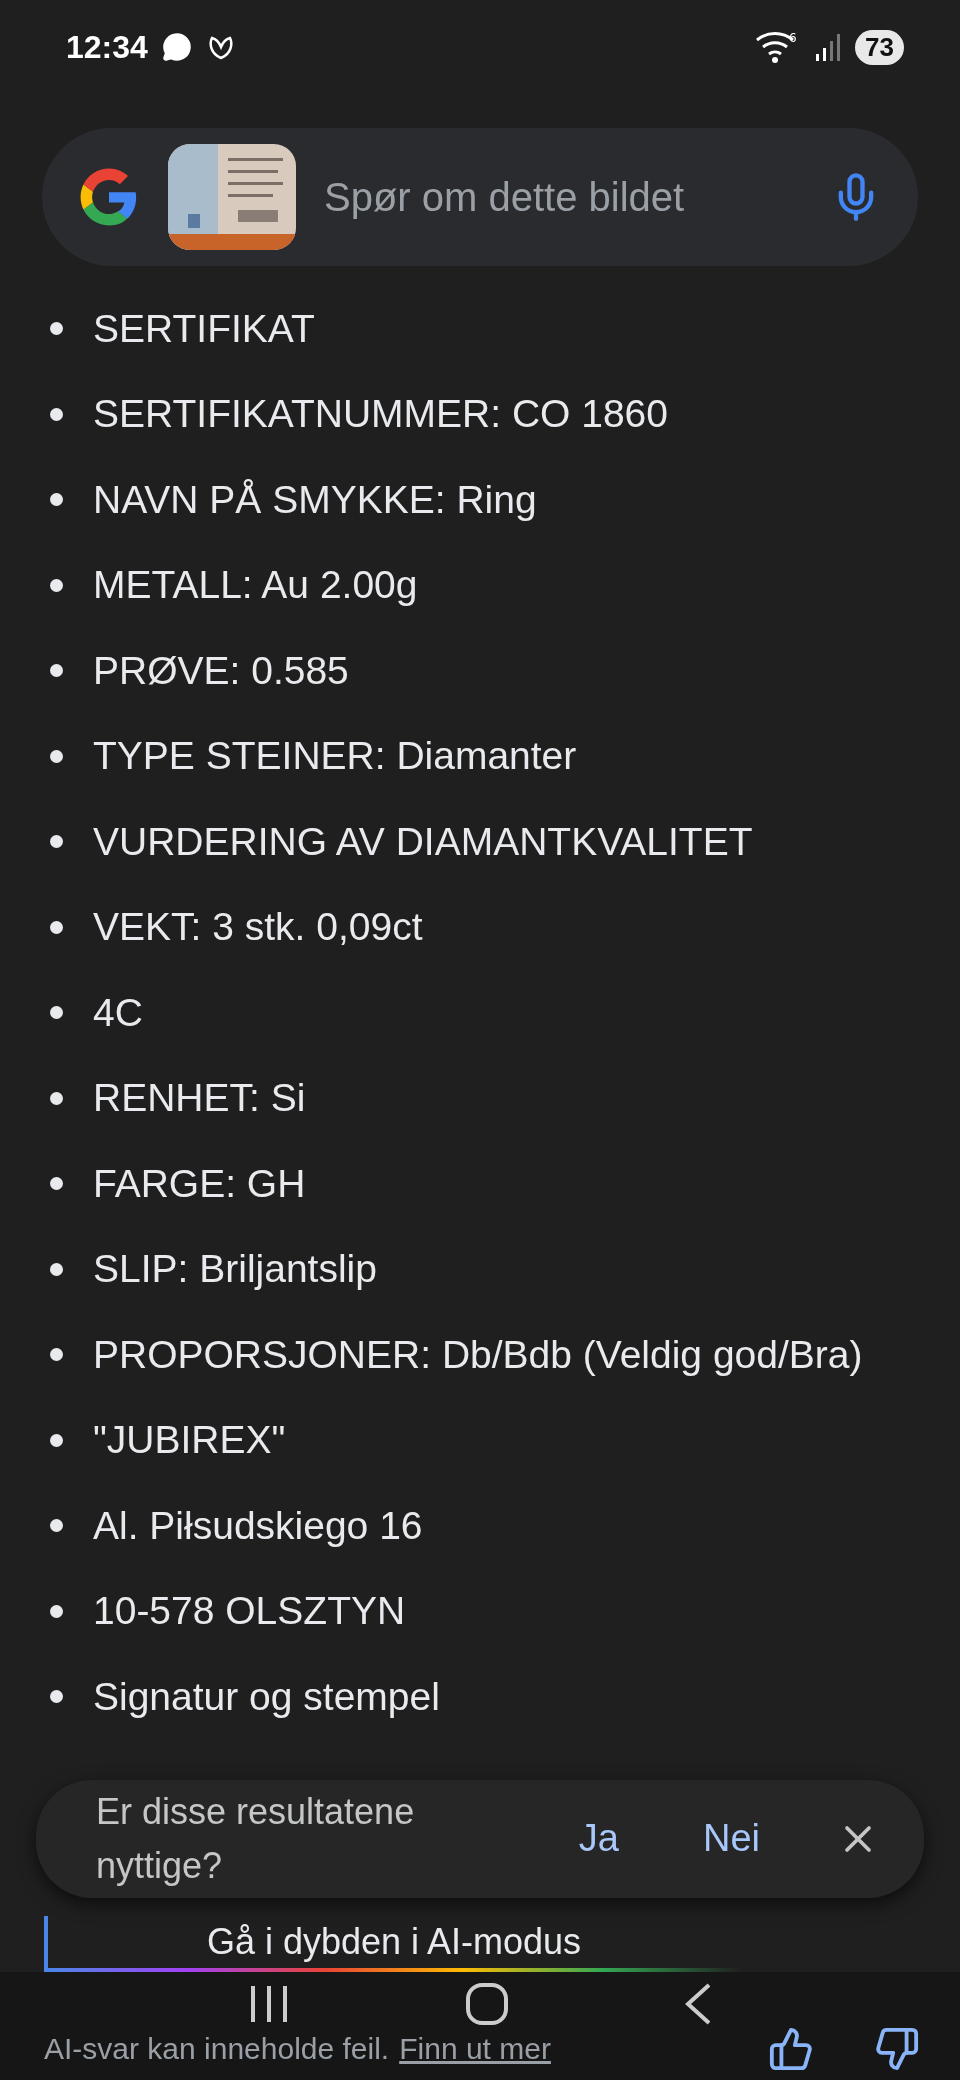  Describe the element at coordinates (380, 414) in the screenshot. I see `list-item-text: SERTIFIKATNUMMER: CO 1860` at that location.